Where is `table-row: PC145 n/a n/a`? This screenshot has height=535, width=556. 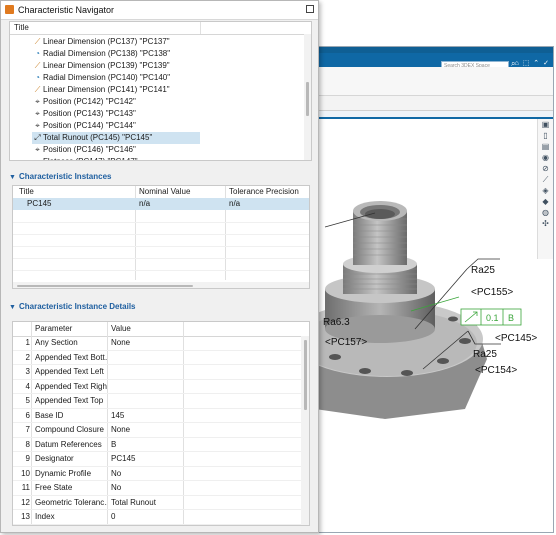 table-row: PC145 n/a n/a is located at coordinates (161, 204).